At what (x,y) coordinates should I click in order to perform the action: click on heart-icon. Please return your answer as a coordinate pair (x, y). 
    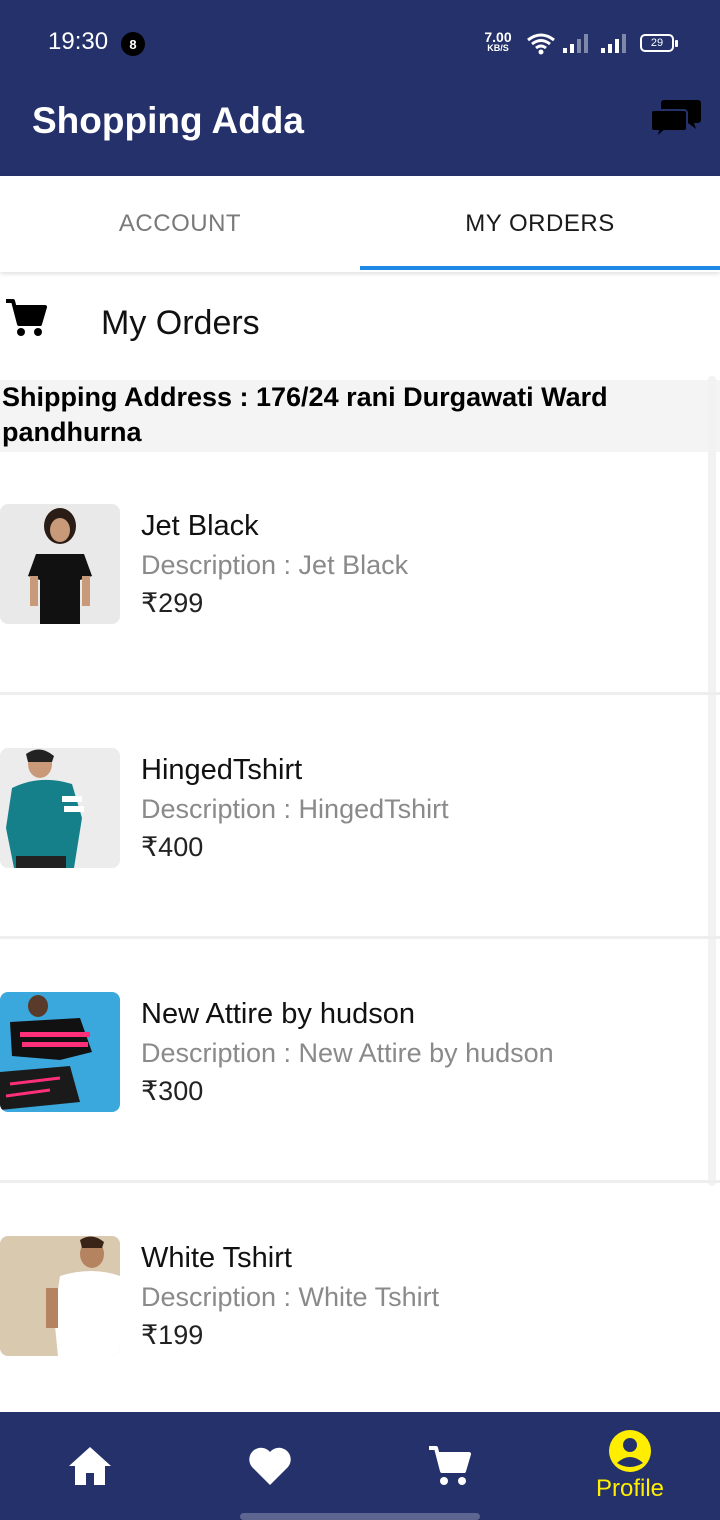
    Looking at the image, I should click on (270, 1466).